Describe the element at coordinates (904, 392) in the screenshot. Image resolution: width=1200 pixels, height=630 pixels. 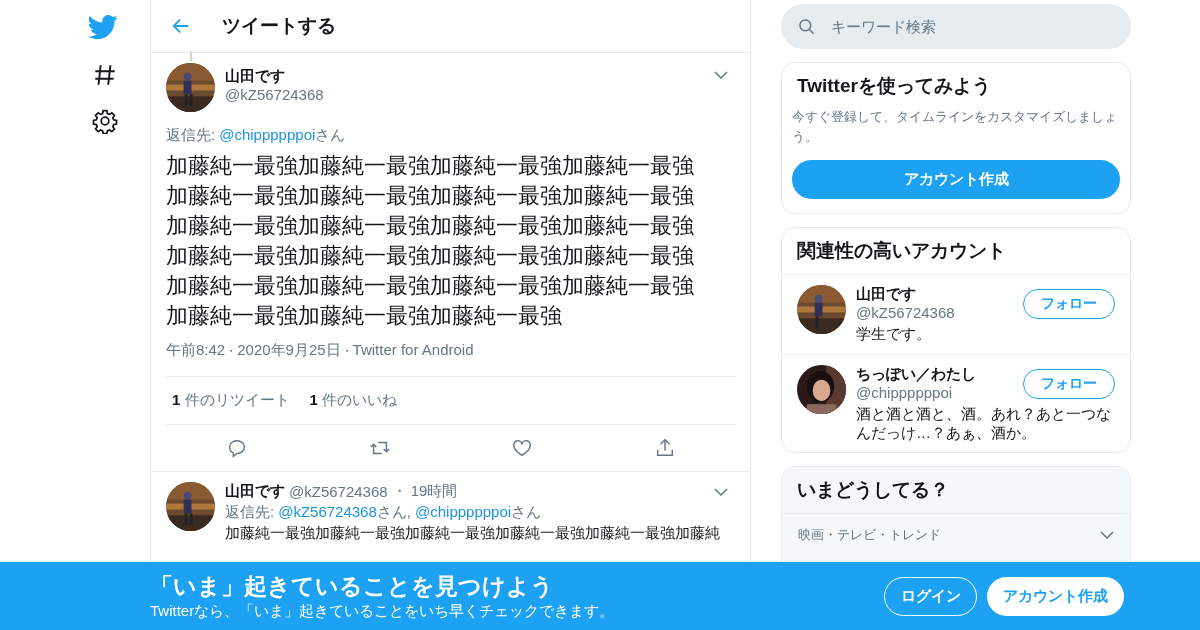
I see `account-handle: @chippppppoi` at that location.